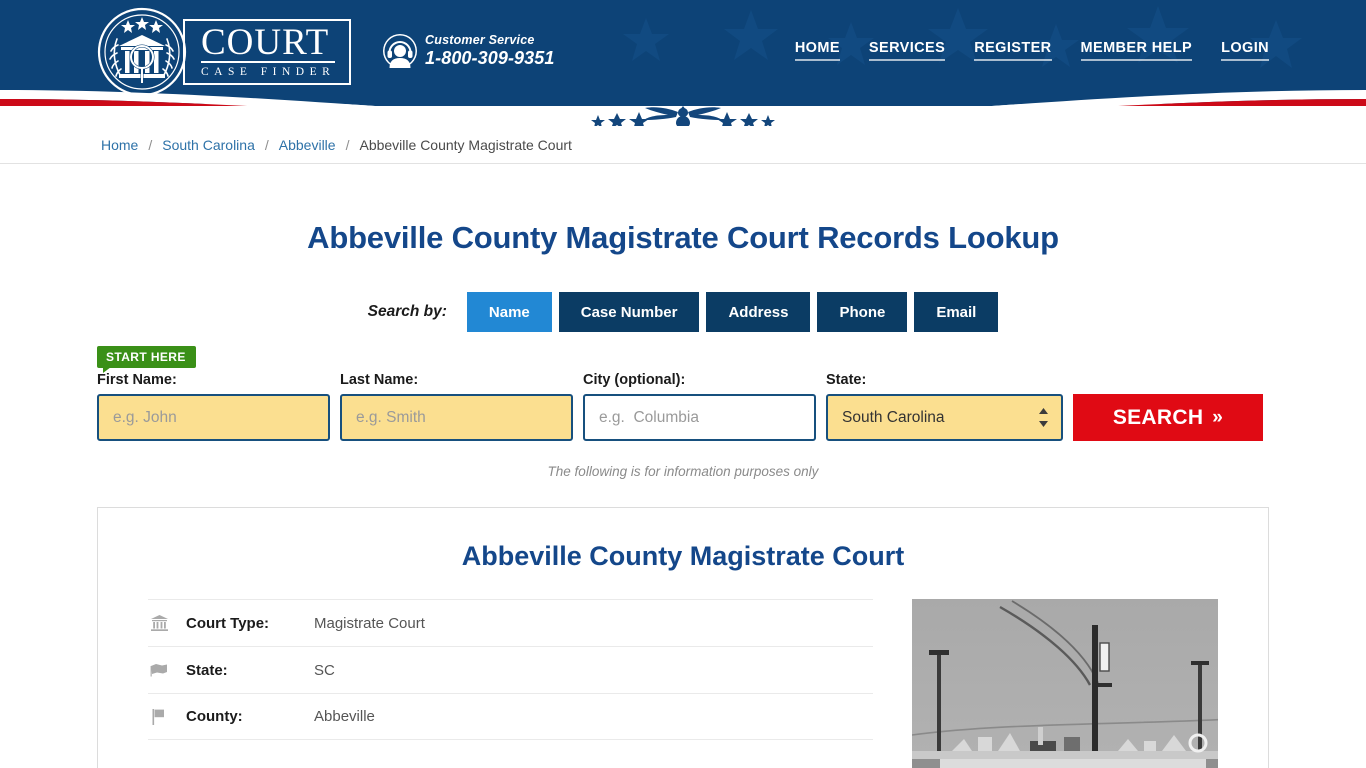  I want to click on search-by-label: Search by:, so click(407, 311).